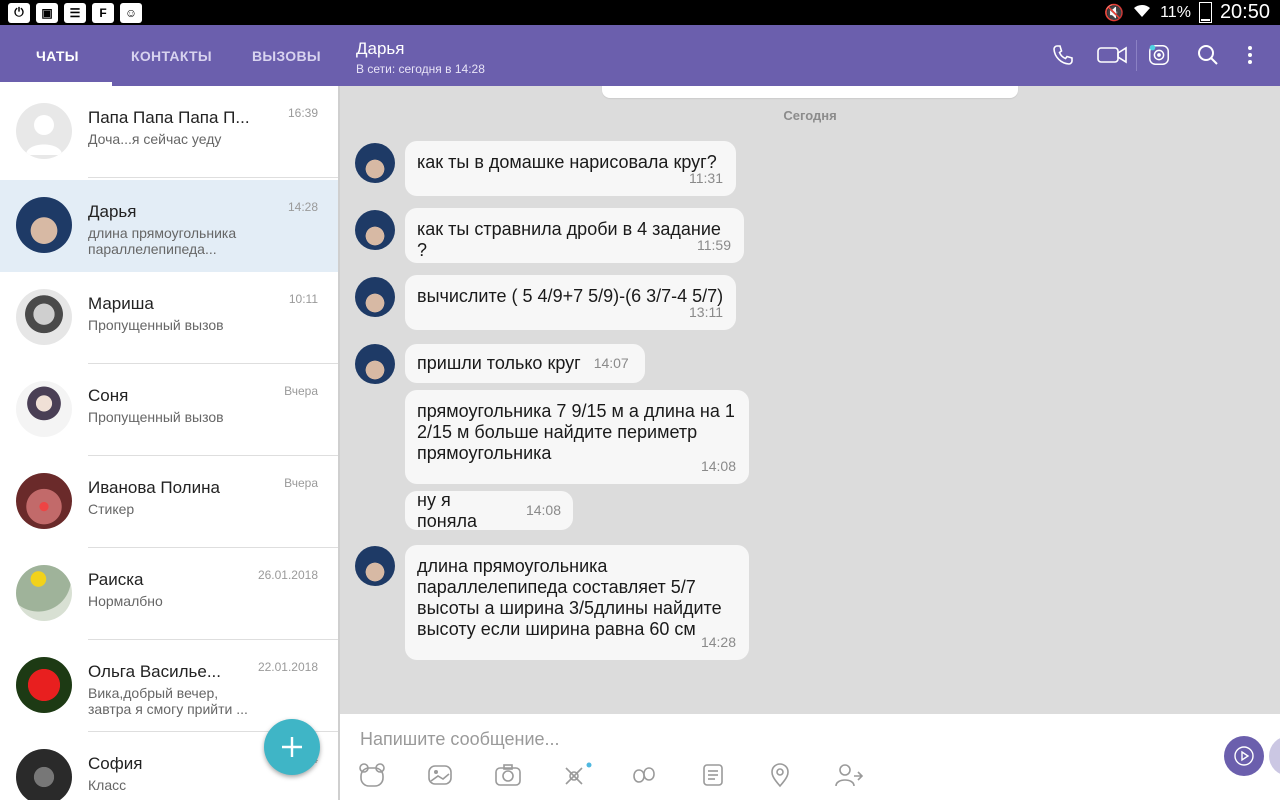  What do you see at coordinates (810, 115) in the screenshot?
I see `day-separator: Сегодня` at bounding box center [810, 115].